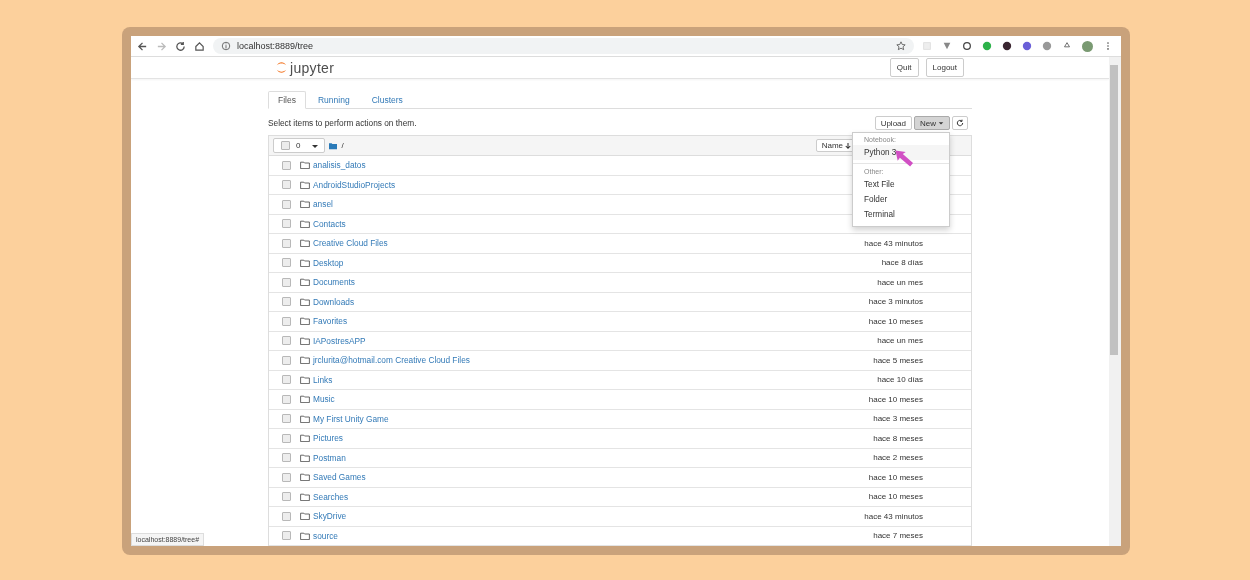 This screenshot has height=580, width=1250. I want to click on tab: Clusters, so click(387, 100).